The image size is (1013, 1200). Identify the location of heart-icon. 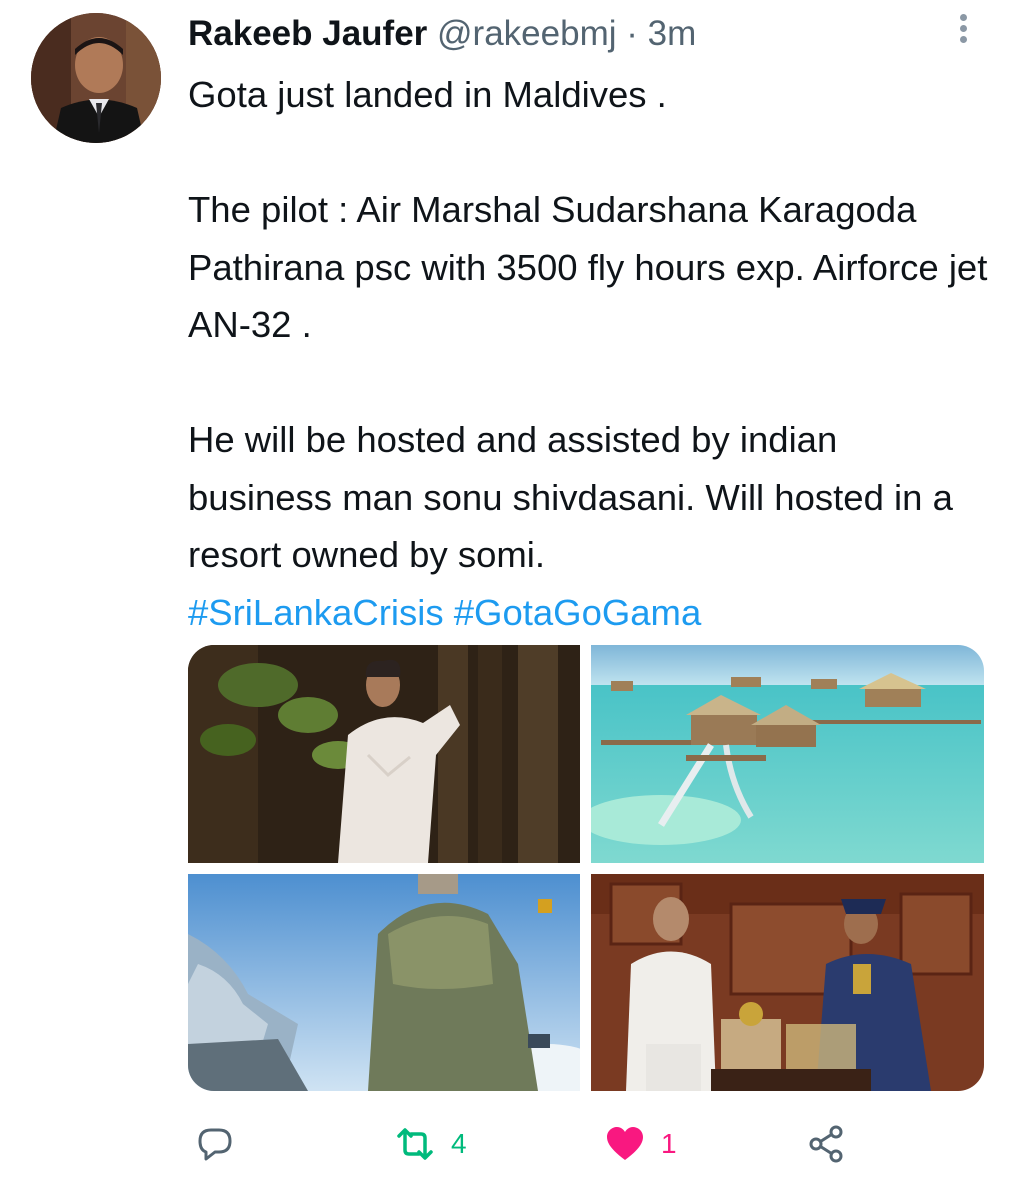
(625, 1143).